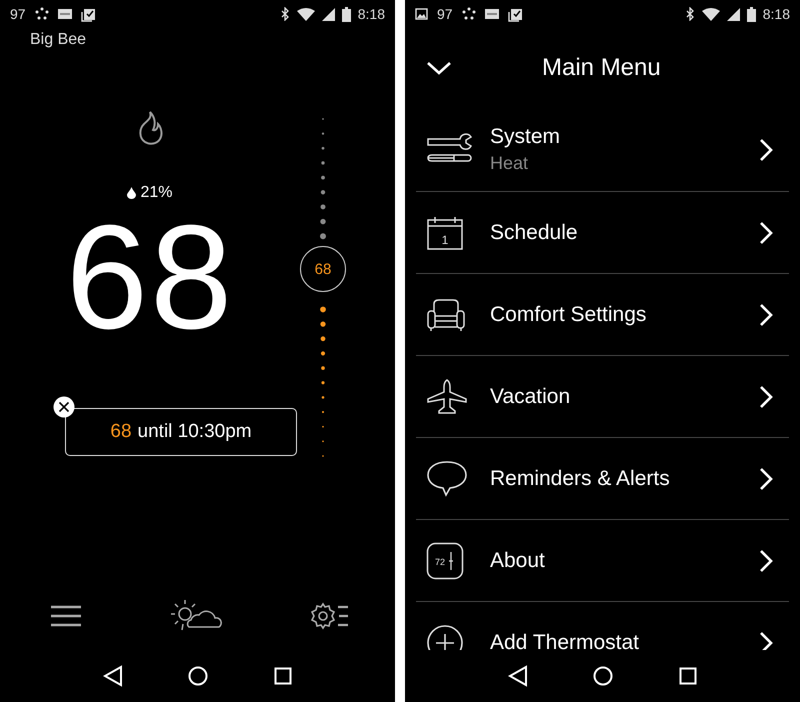 The width and height of the screenshot is (800, 702). What do you see at coordinates (602, 561) in the screenshot?
I see `menu-item: 72 About` at bounding box center [602, 561].